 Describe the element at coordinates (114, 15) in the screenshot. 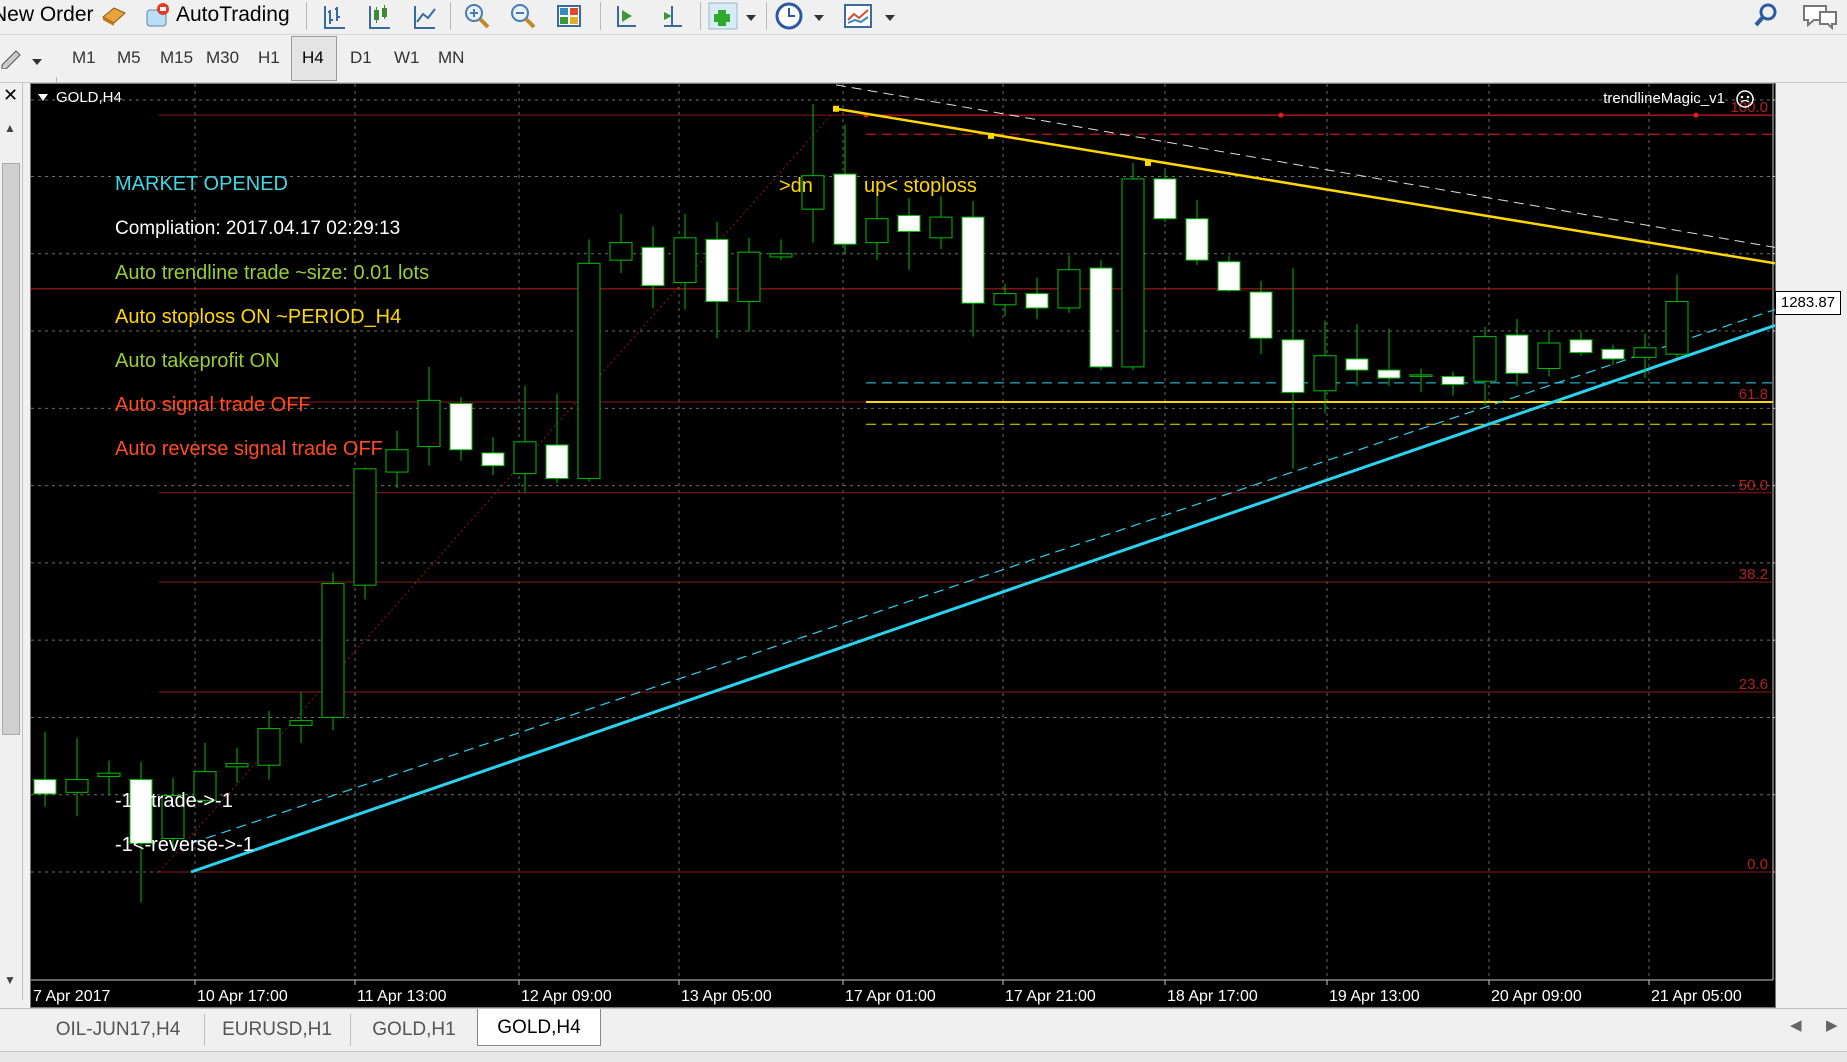

I see `meta-editor-icon` at that location.